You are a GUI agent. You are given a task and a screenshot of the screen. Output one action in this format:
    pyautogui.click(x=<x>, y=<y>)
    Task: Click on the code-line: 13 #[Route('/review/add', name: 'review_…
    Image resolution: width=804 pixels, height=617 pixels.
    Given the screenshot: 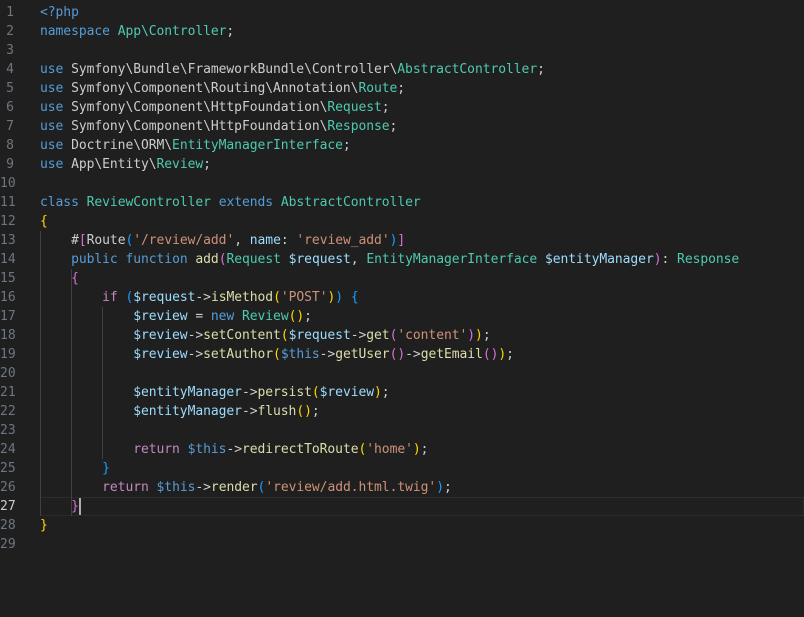 What is the action you would take?
    pyautogui.click(x=402, y=240)
    